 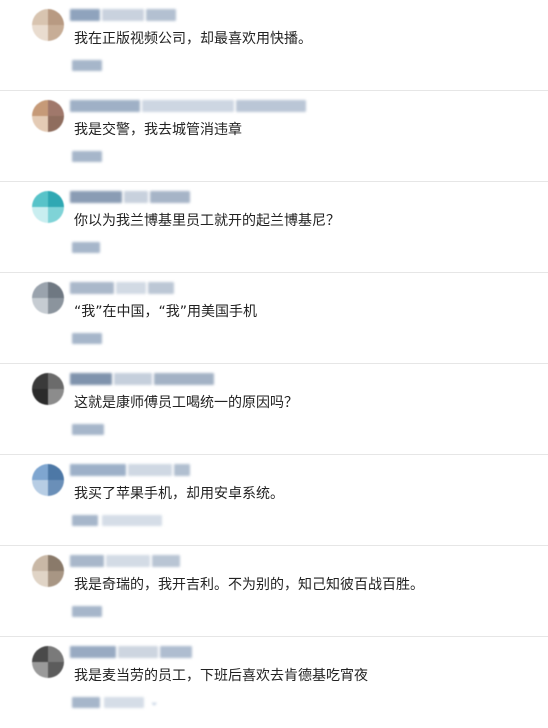 What do you see at coordinates (221, 676) in the screenshot?
I see `comment-text: 我是麦当劳的员工，下班后喜欢去肯德基吃宵夜` at bounding box center [221, 676].